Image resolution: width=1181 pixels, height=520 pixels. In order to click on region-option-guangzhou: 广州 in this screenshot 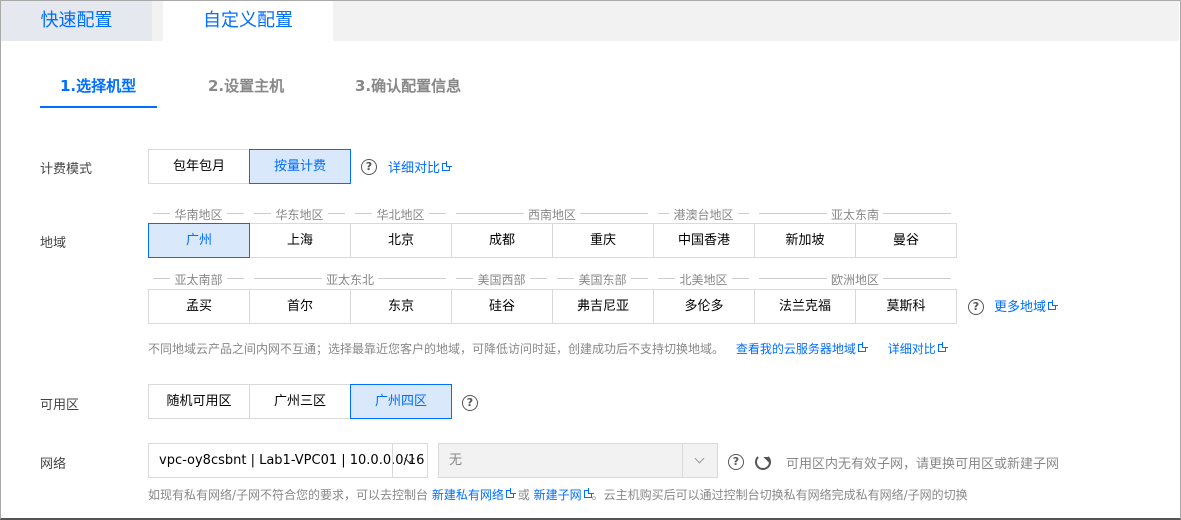, I will do `click(199, 240)`.